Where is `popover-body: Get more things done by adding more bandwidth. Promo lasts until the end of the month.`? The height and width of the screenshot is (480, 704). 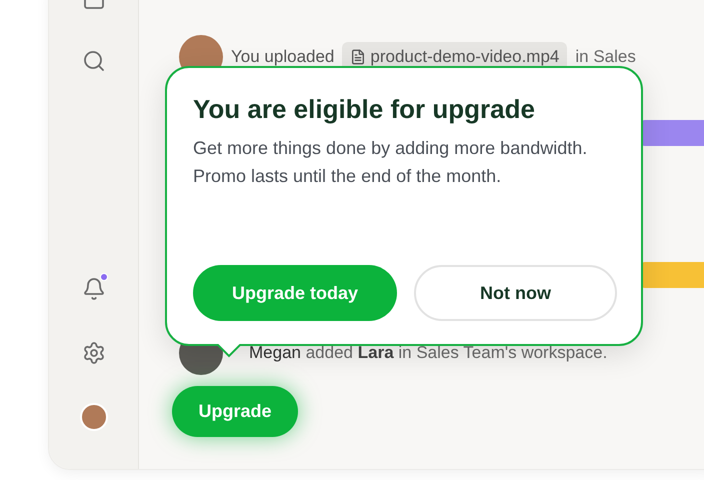 popover-body: Get more things done by adding more bandwidth. Promo lasts until the end of the month. is located at coordinates (390, 162).